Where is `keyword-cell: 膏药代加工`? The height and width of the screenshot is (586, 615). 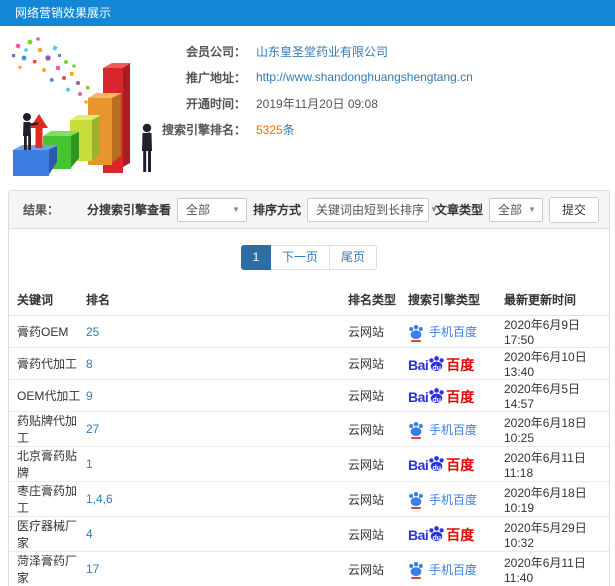
keyword-cell: 膏药代加工 is located at coordinates (47, 364).